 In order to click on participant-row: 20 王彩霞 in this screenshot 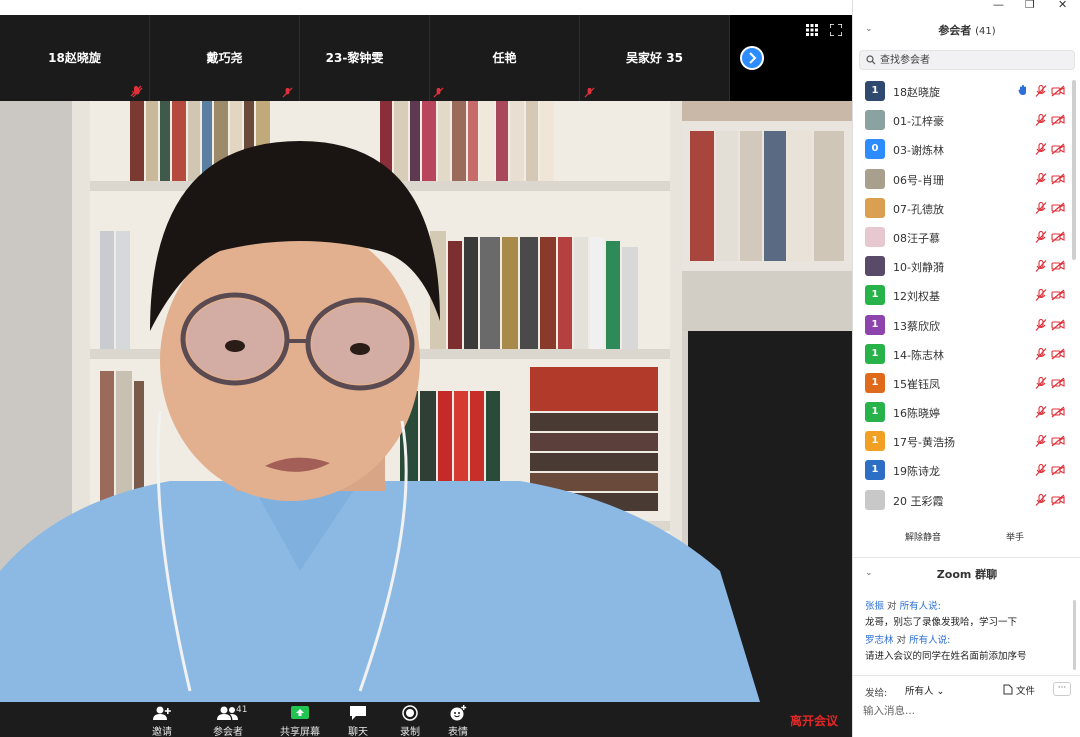, I will do `click(966, 503)`.